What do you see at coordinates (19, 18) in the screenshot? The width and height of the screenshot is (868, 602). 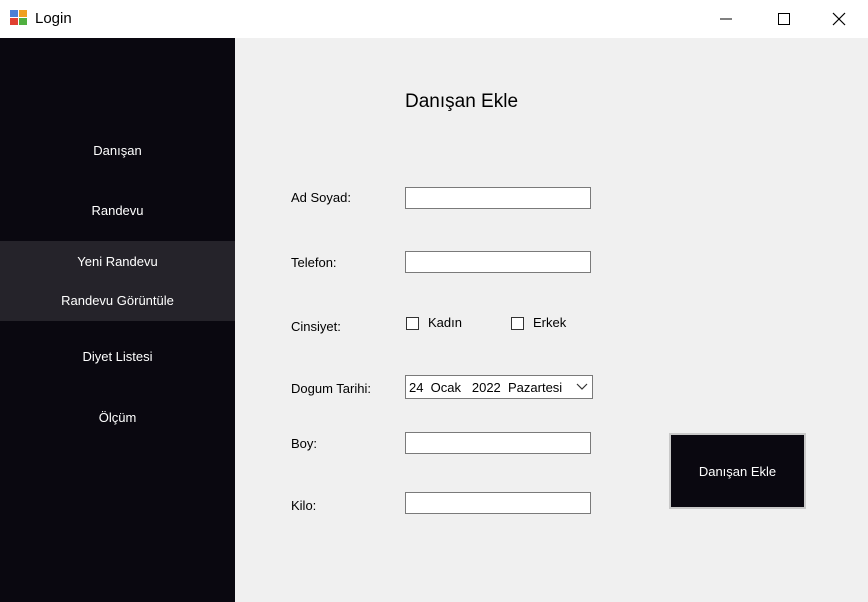 I see `app-icon` at bounding box center [19, 18].